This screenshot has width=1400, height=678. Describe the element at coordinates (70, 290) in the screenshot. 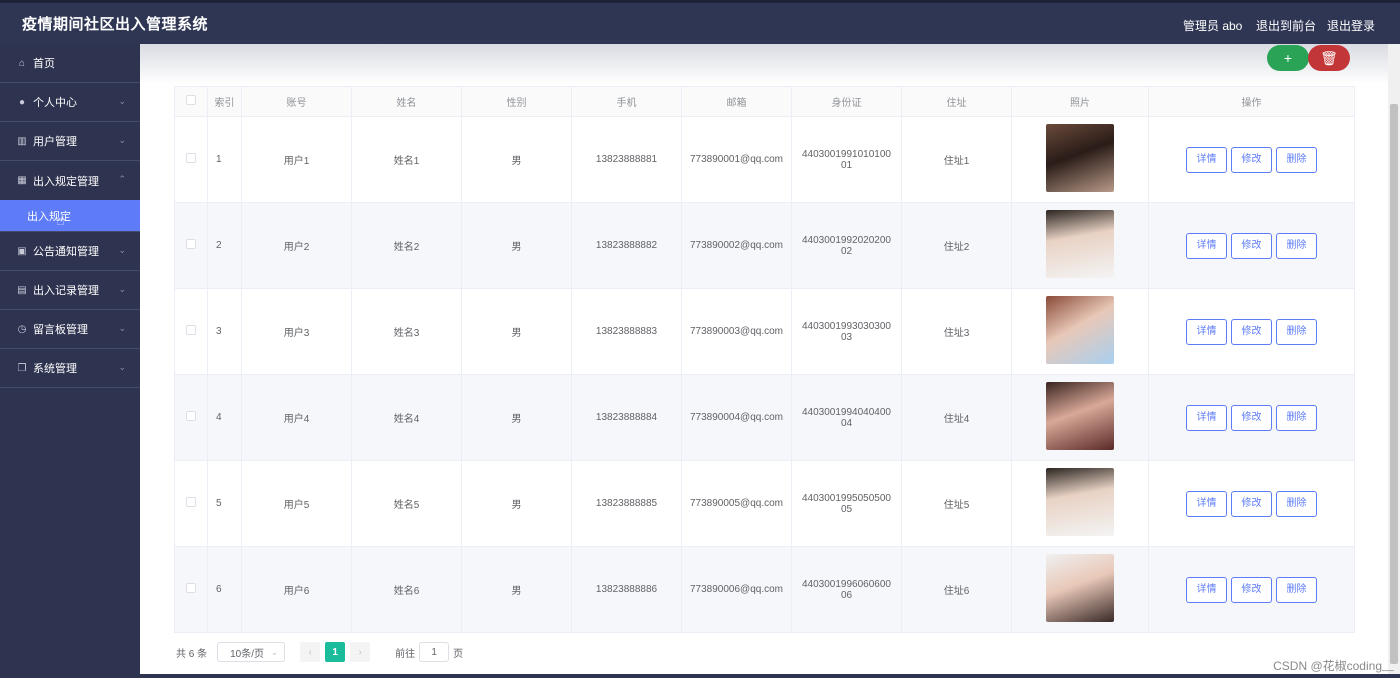

I see `sidebar-item-records: ▤ 出入记录管理 ⌄` at that location.